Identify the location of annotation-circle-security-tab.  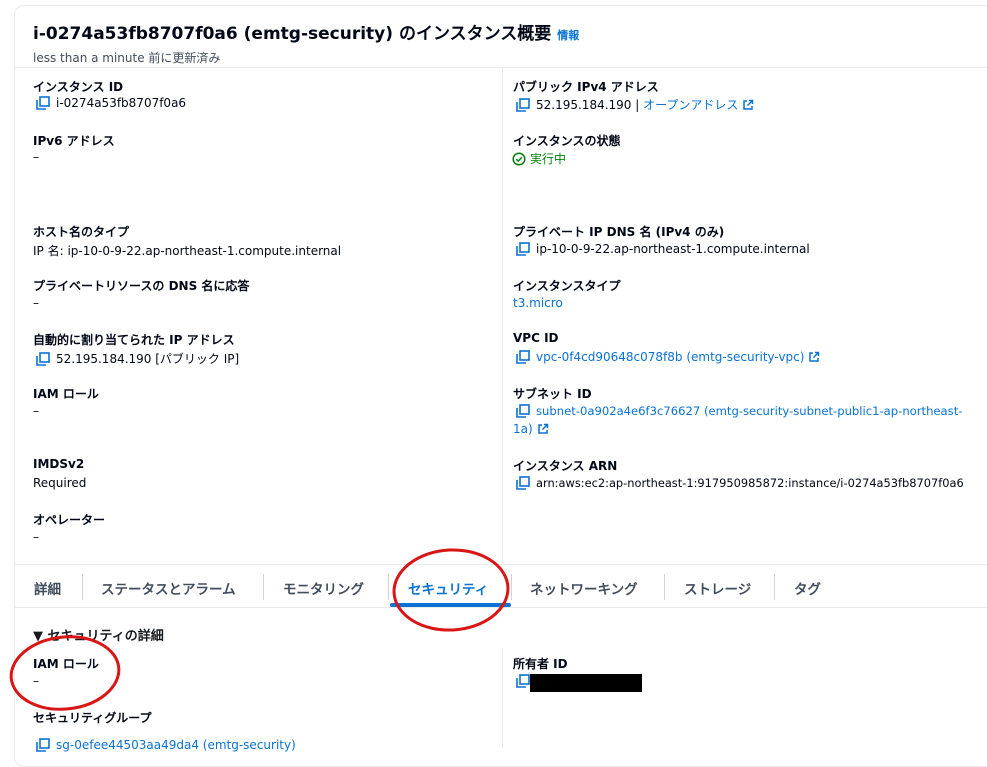
(451, 590).